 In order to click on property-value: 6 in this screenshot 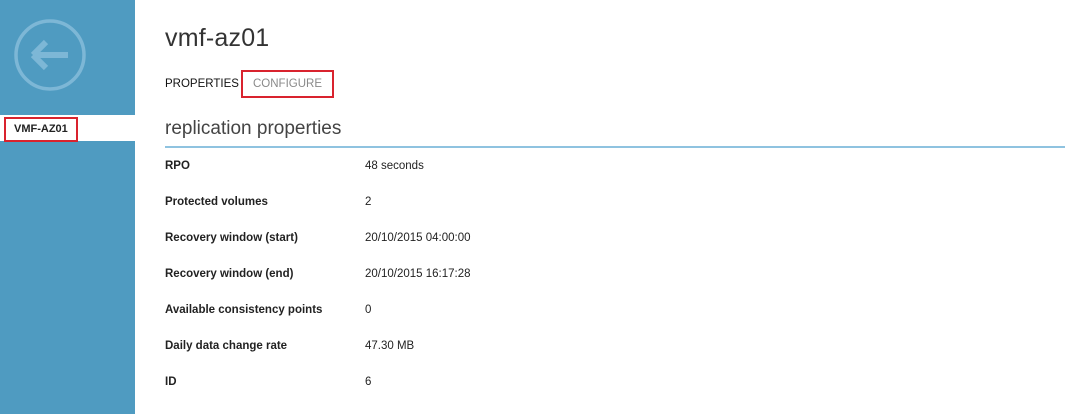, I will do `click(368, 382)`.